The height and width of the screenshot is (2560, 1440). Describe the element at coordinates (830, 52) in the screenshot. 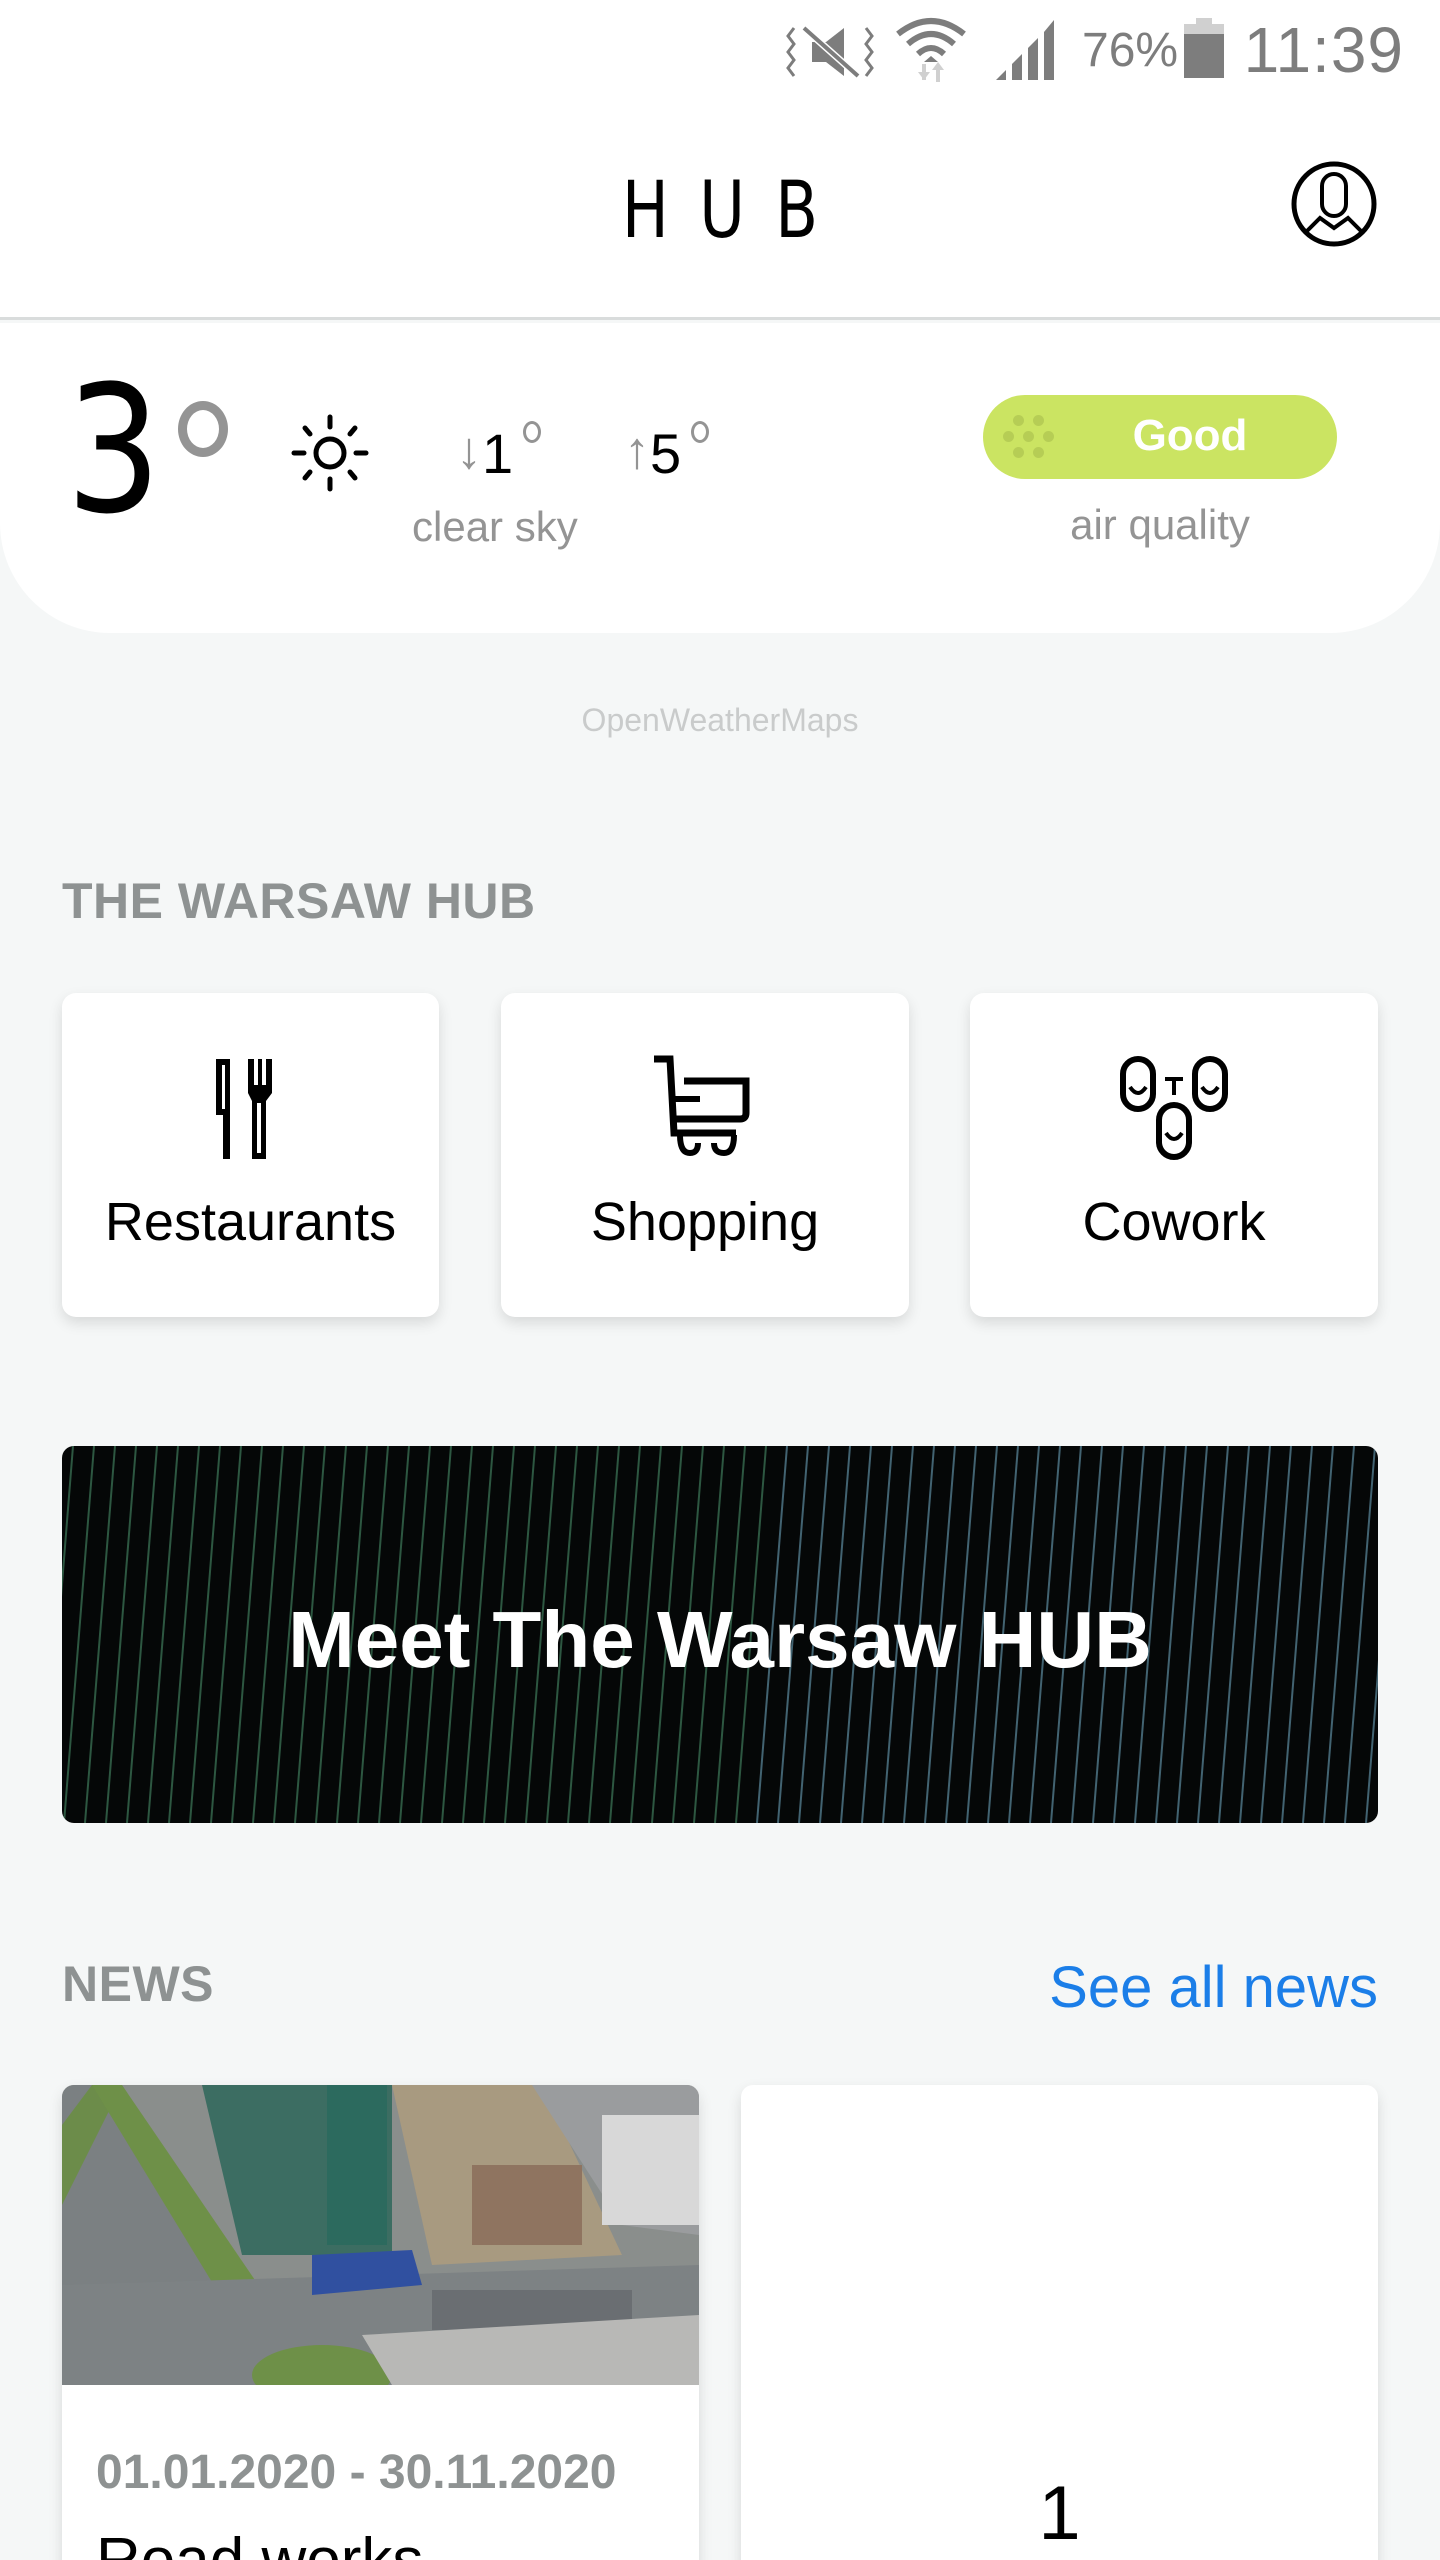

I see `vibrate-mute-icon` at that location.